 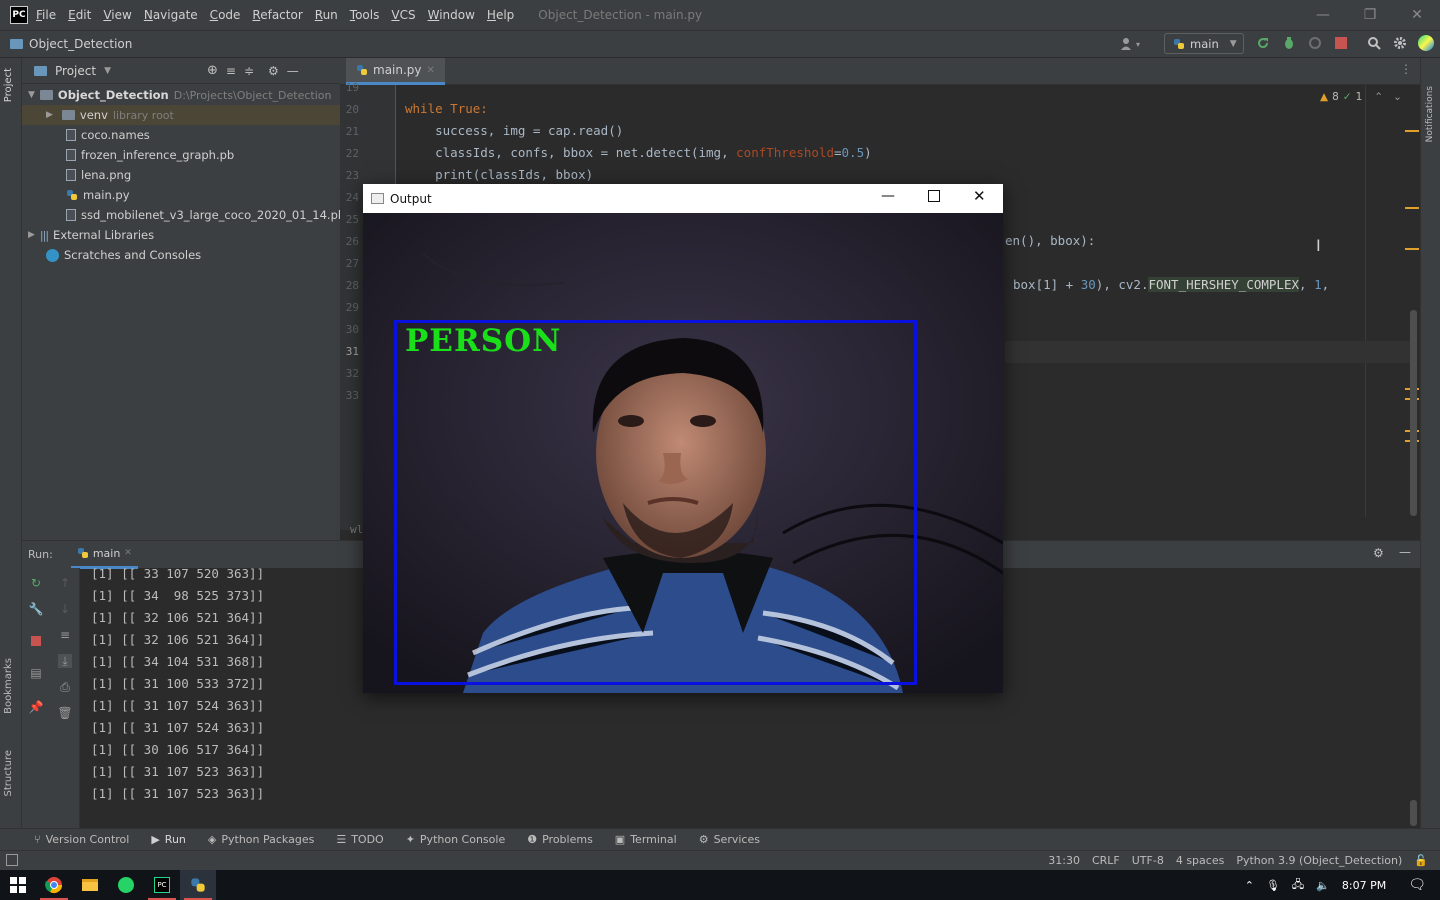 What do you see at coordinates (1273, 885) in the screenshot?
I see `microphone-icon: 🎙` at bounding box center [1273, 885].